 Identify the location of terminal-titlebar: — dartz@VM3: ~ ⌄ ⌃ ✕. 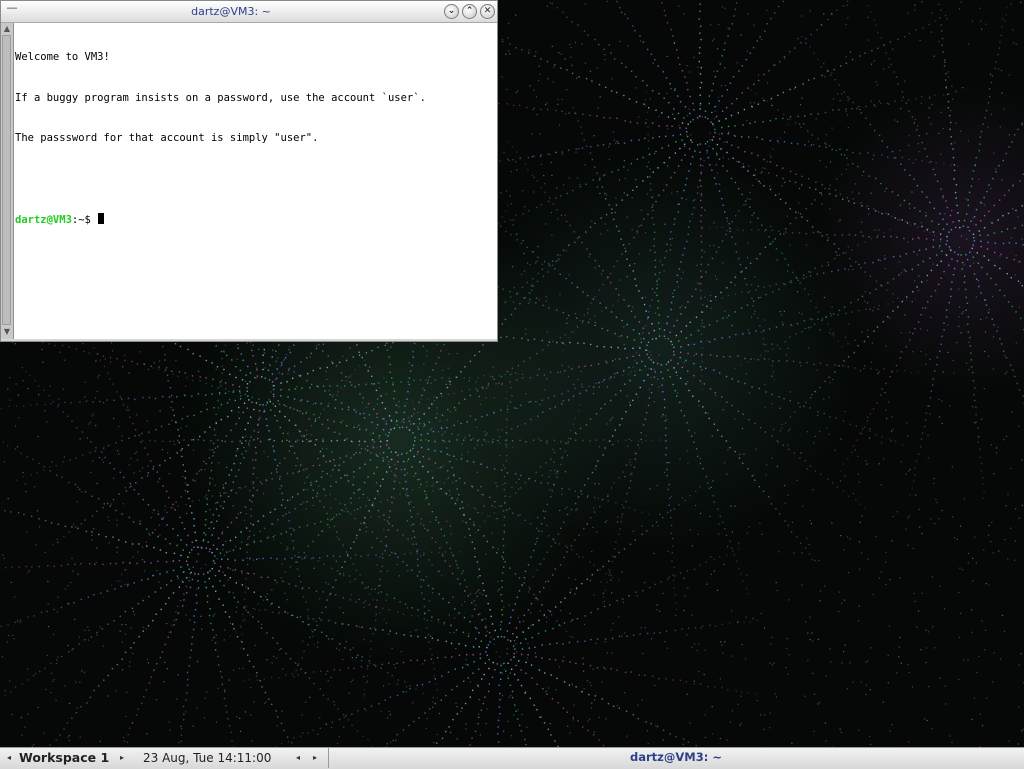
(249, 12).